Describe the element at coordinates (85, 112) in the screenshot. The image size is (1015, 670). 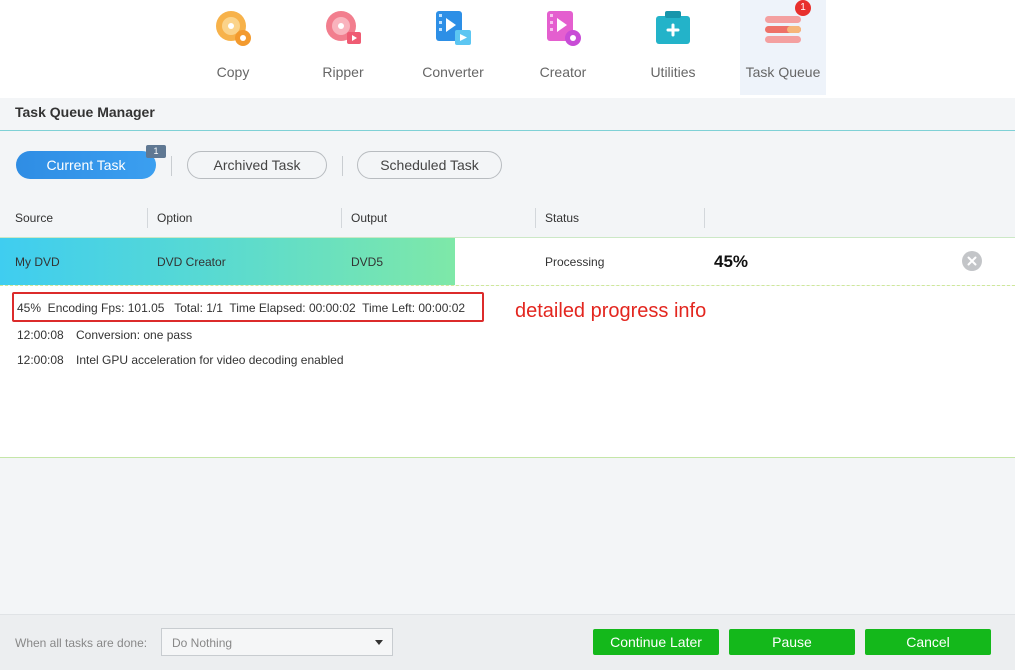
I see `page-title: Task Queue Manager` at that location.